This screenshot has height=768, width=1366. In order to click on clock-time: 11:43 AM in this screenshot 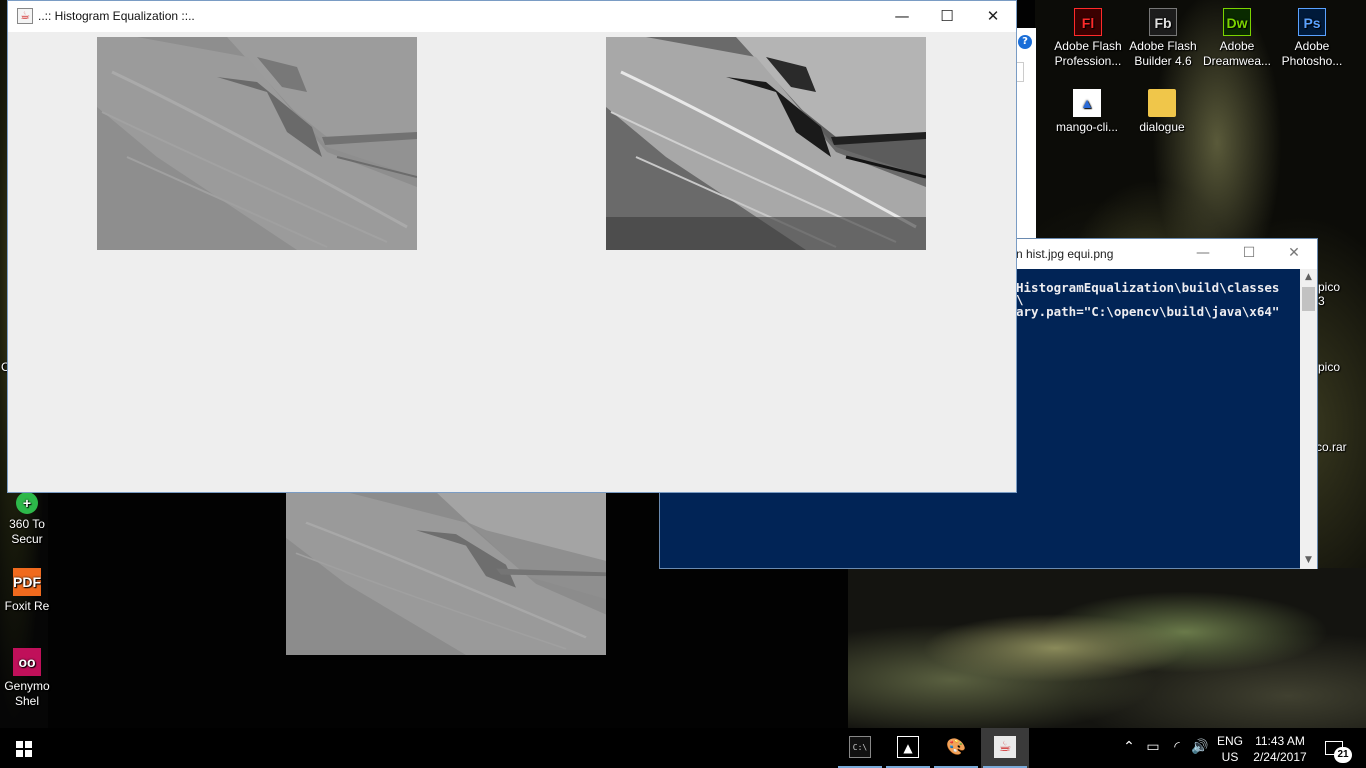, I will do `click(1280, 741)`.